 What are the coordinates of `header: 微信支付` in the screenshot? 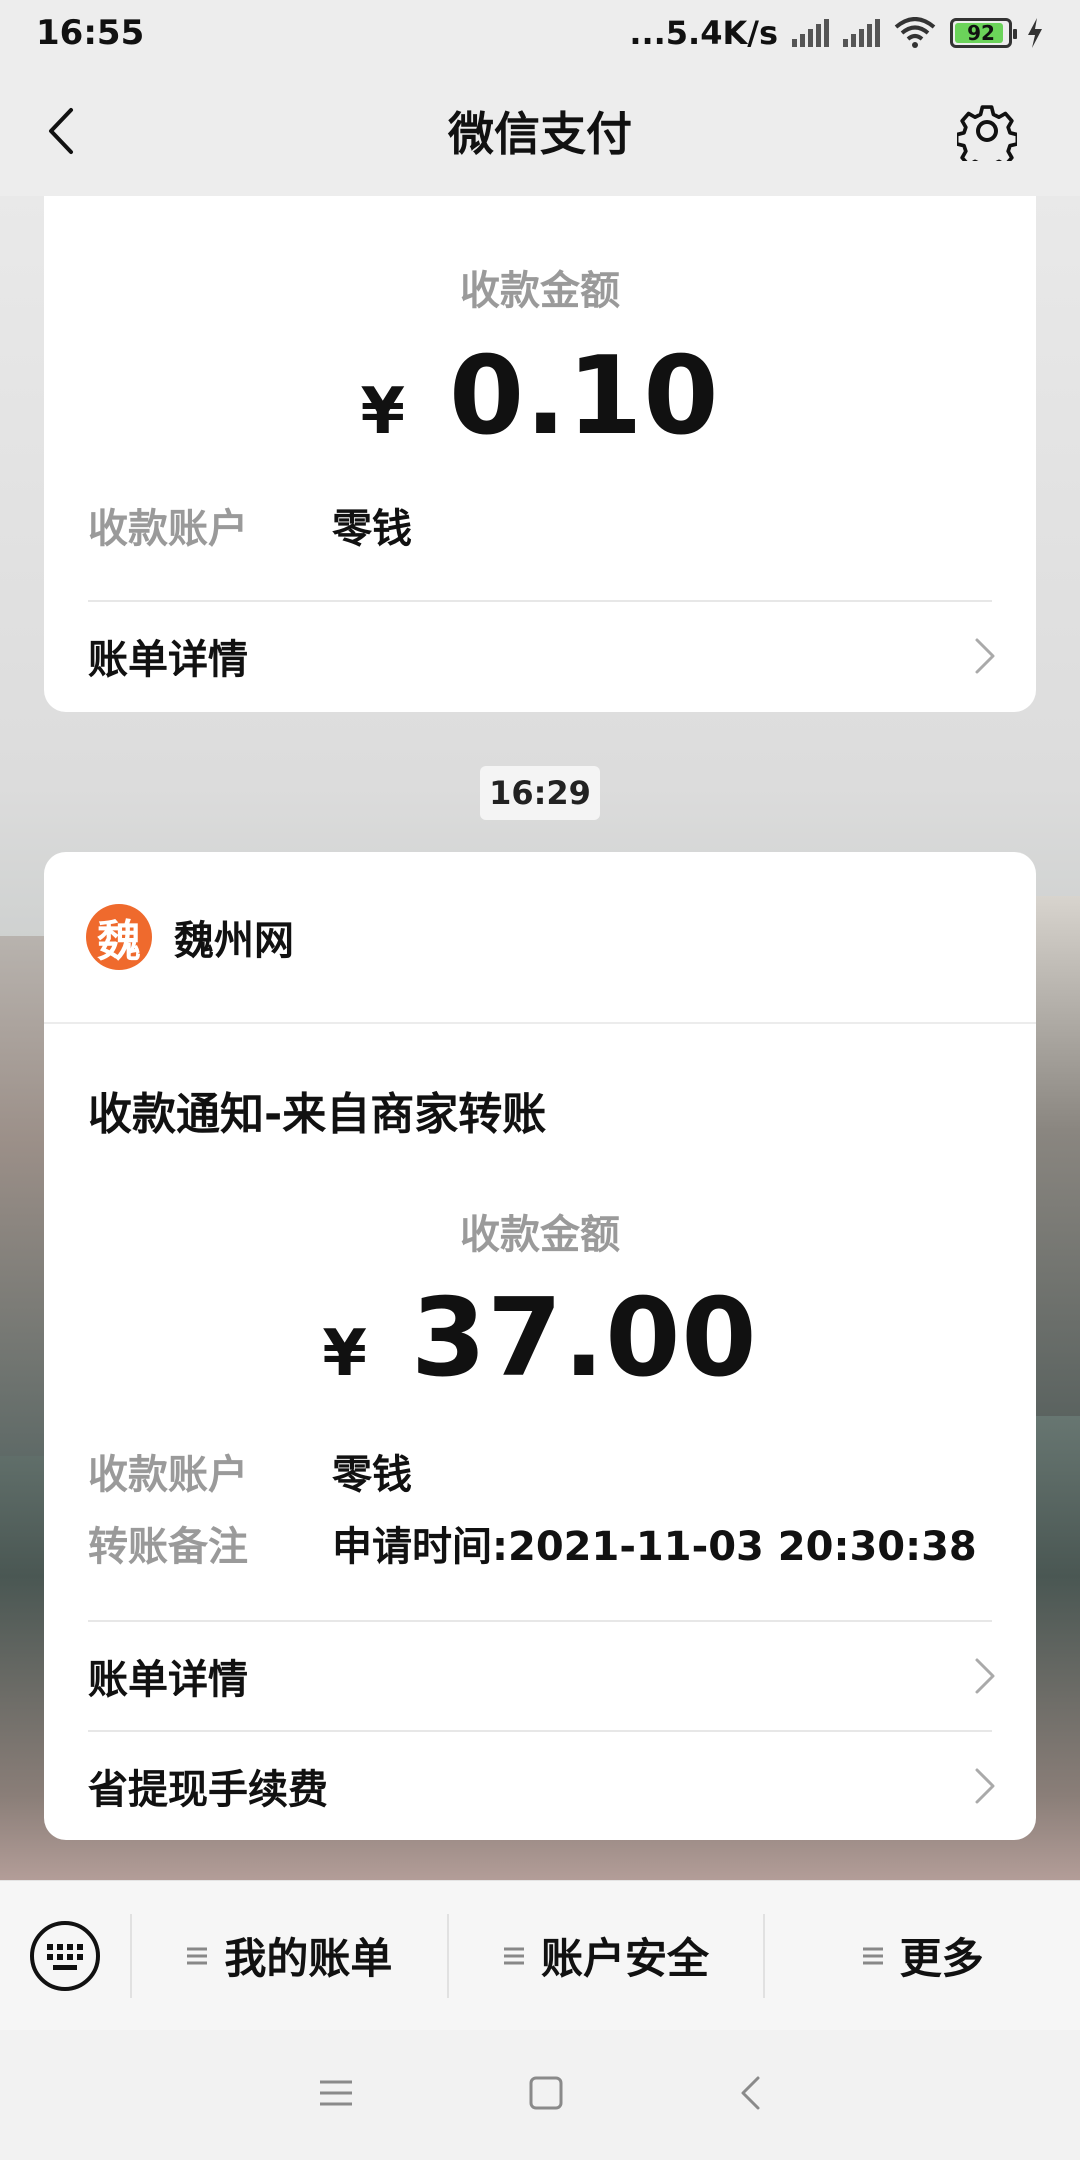 It's located at (540, 131).